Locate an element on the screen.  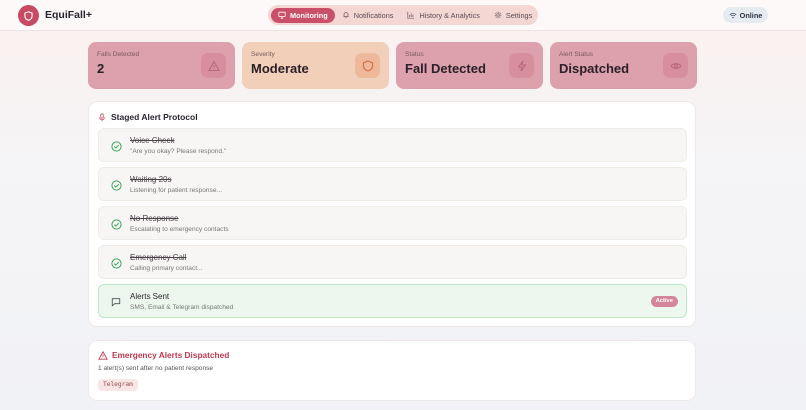
step-description: "Are you okay? Please respond." is located at coordinates (178, 151).